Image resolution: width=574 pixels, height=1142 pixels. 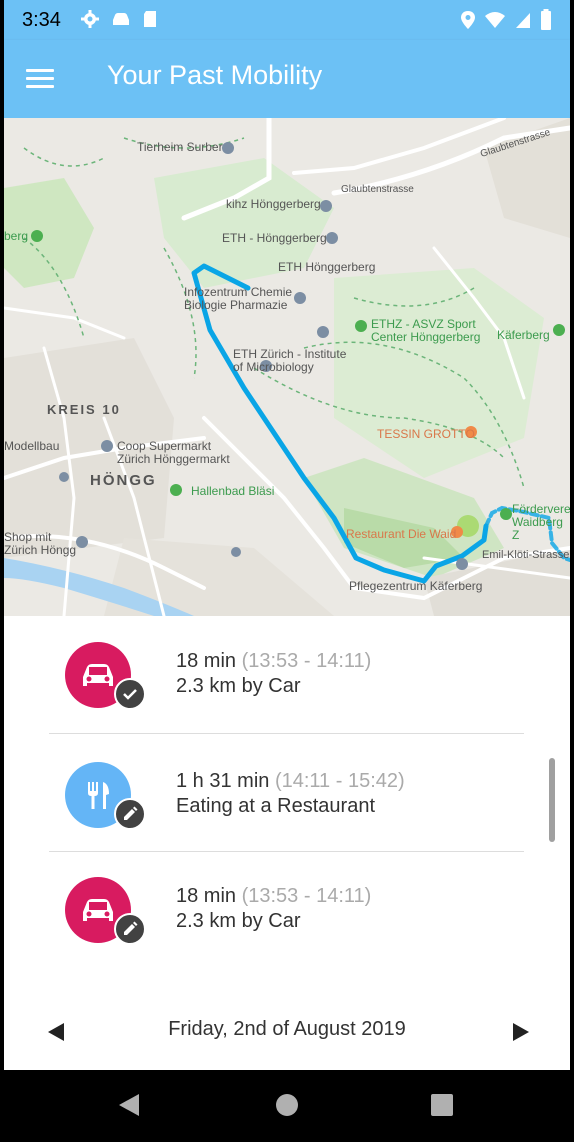 I want to click on trip-detail: Eating at a Restaurant, so click(x=276, y=806).